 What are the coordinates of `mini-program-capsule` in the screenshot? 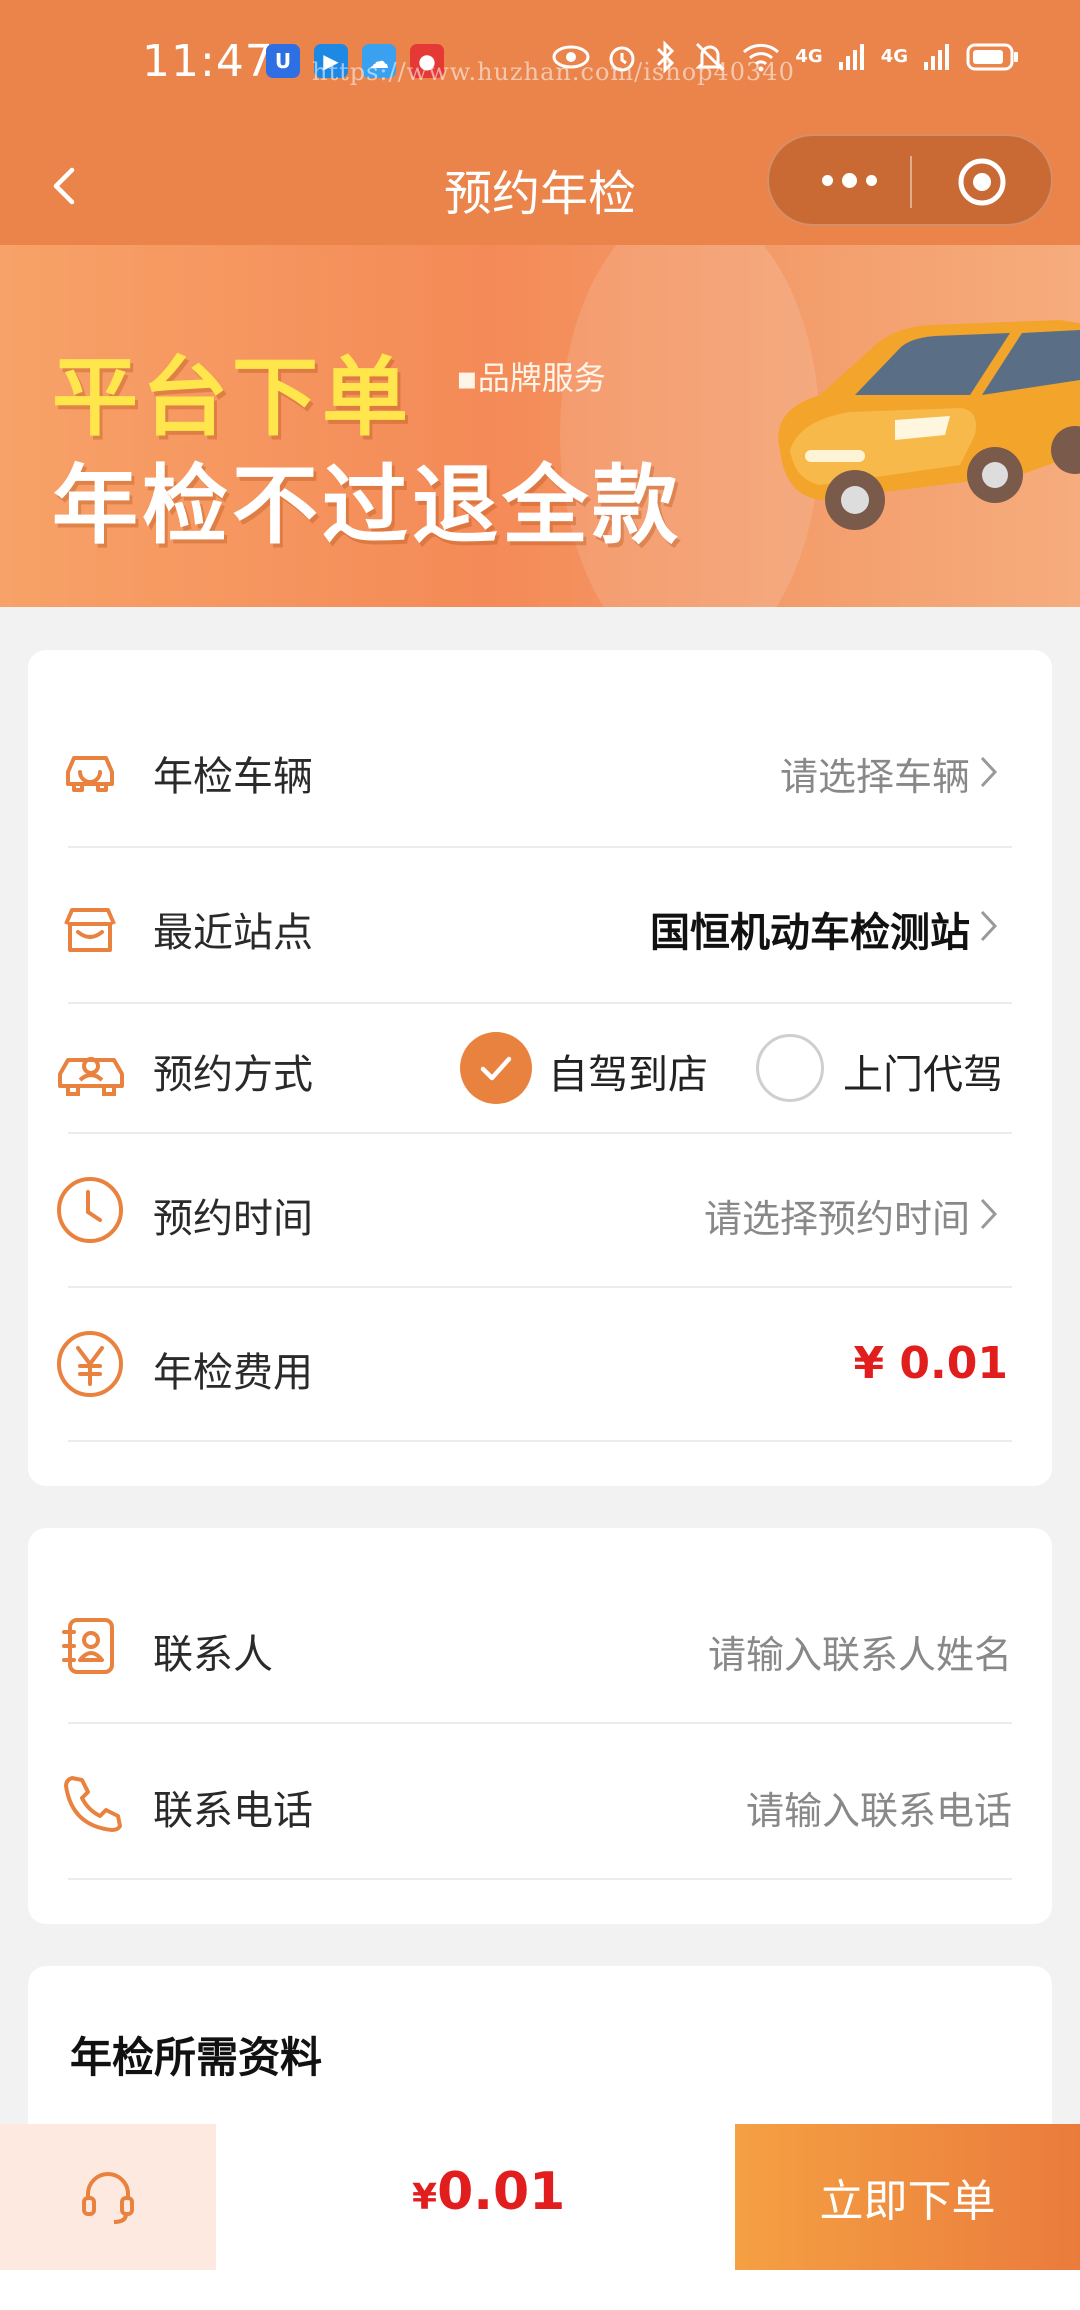 It's located at (910, 180).